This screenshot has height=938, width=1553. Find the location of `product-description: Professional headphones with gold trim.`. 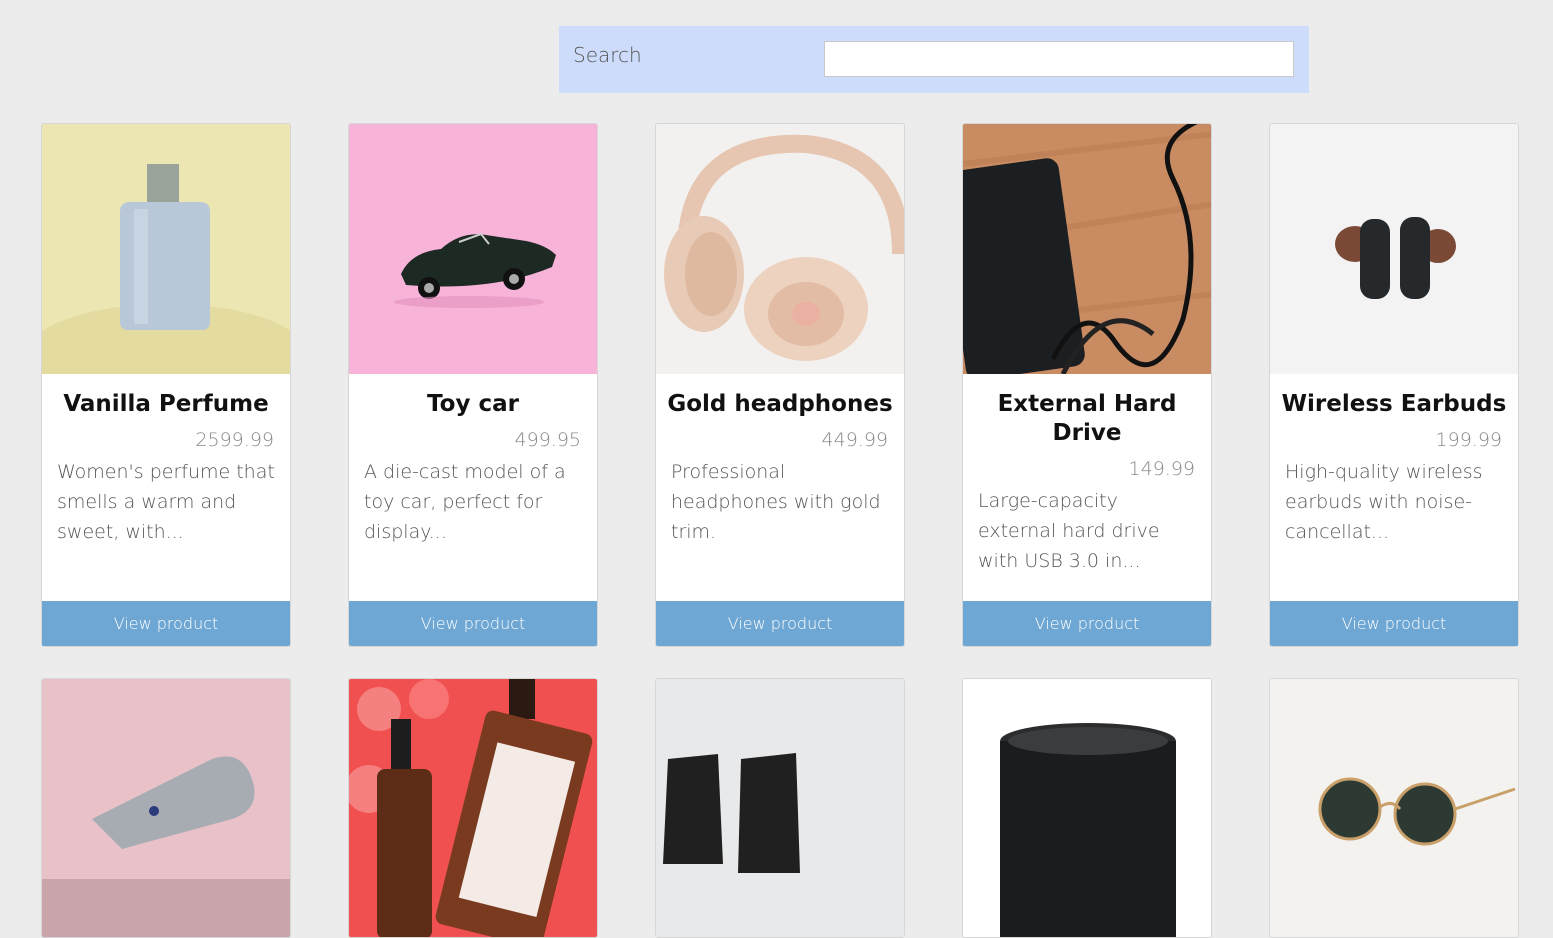

product-description: Professional headphones with gold trim. is located at coordinates (776, 502).